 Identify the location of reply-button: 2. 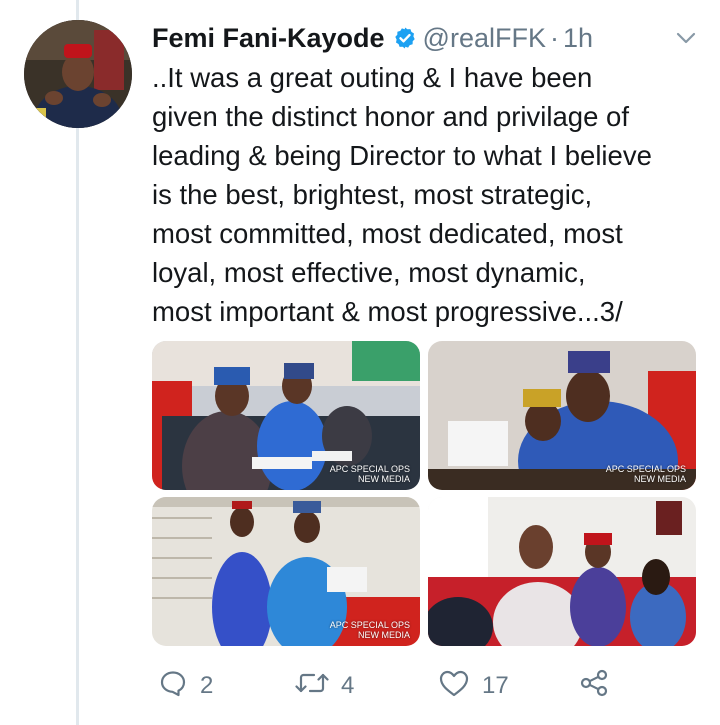
(185, 685).